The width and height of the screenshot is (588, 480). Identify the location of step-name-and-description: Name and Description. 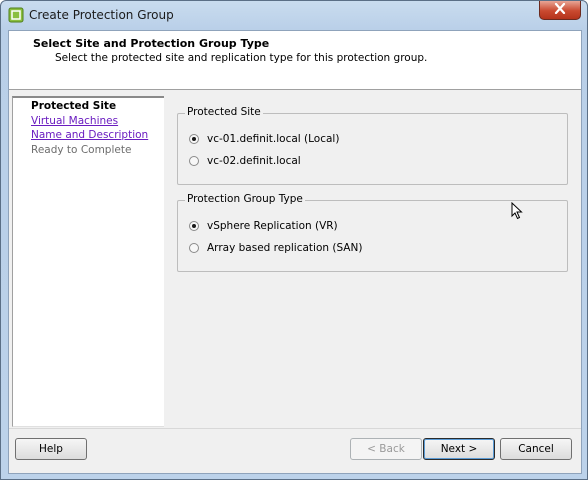
(89, 135).